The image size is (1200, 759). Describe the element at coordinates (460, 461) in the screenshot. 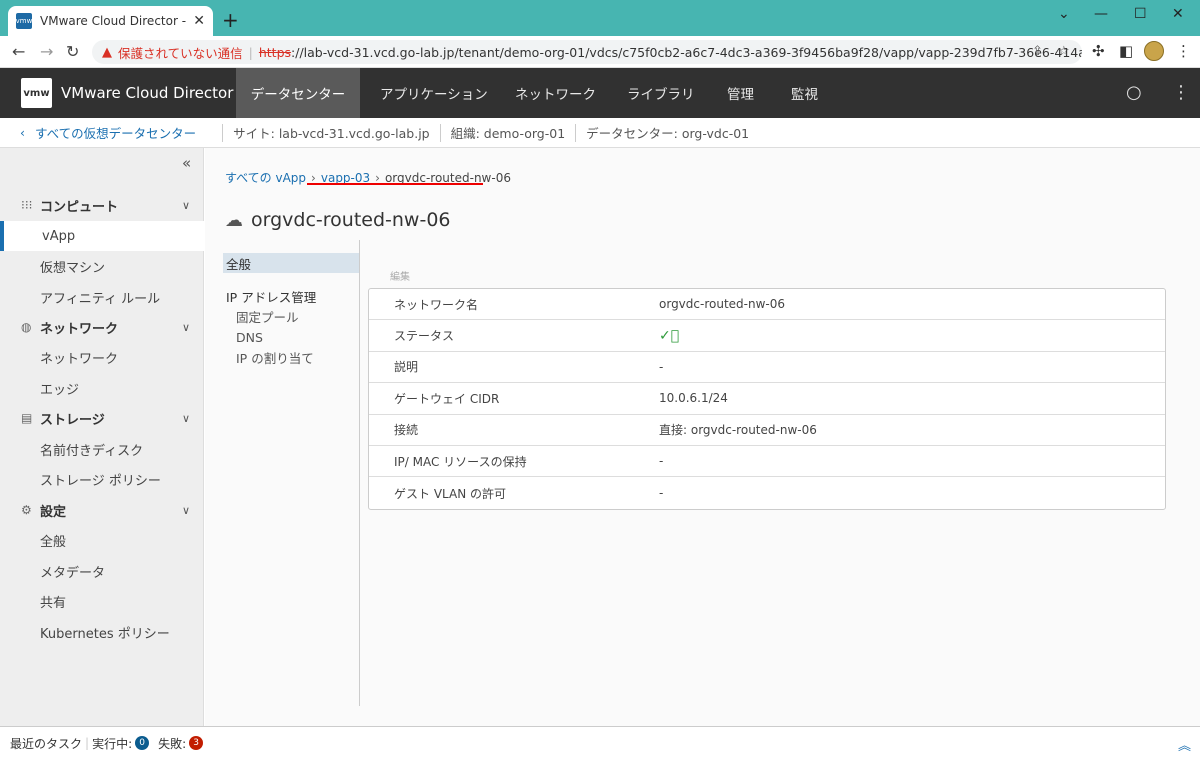

I see `prop-key: IP/ MAC リソースの保持` at that location.